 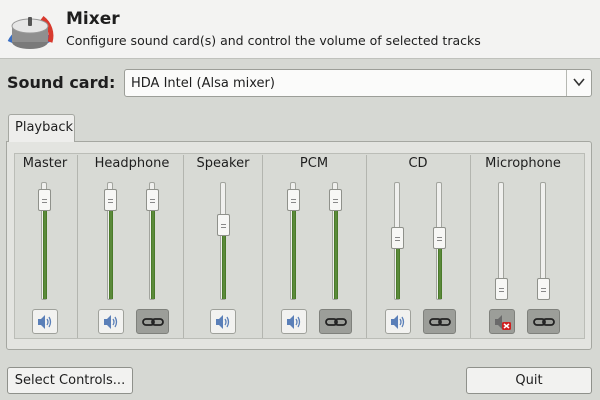 I want to click on group-label-microphone: Microphone, so click(x=523, y=163).